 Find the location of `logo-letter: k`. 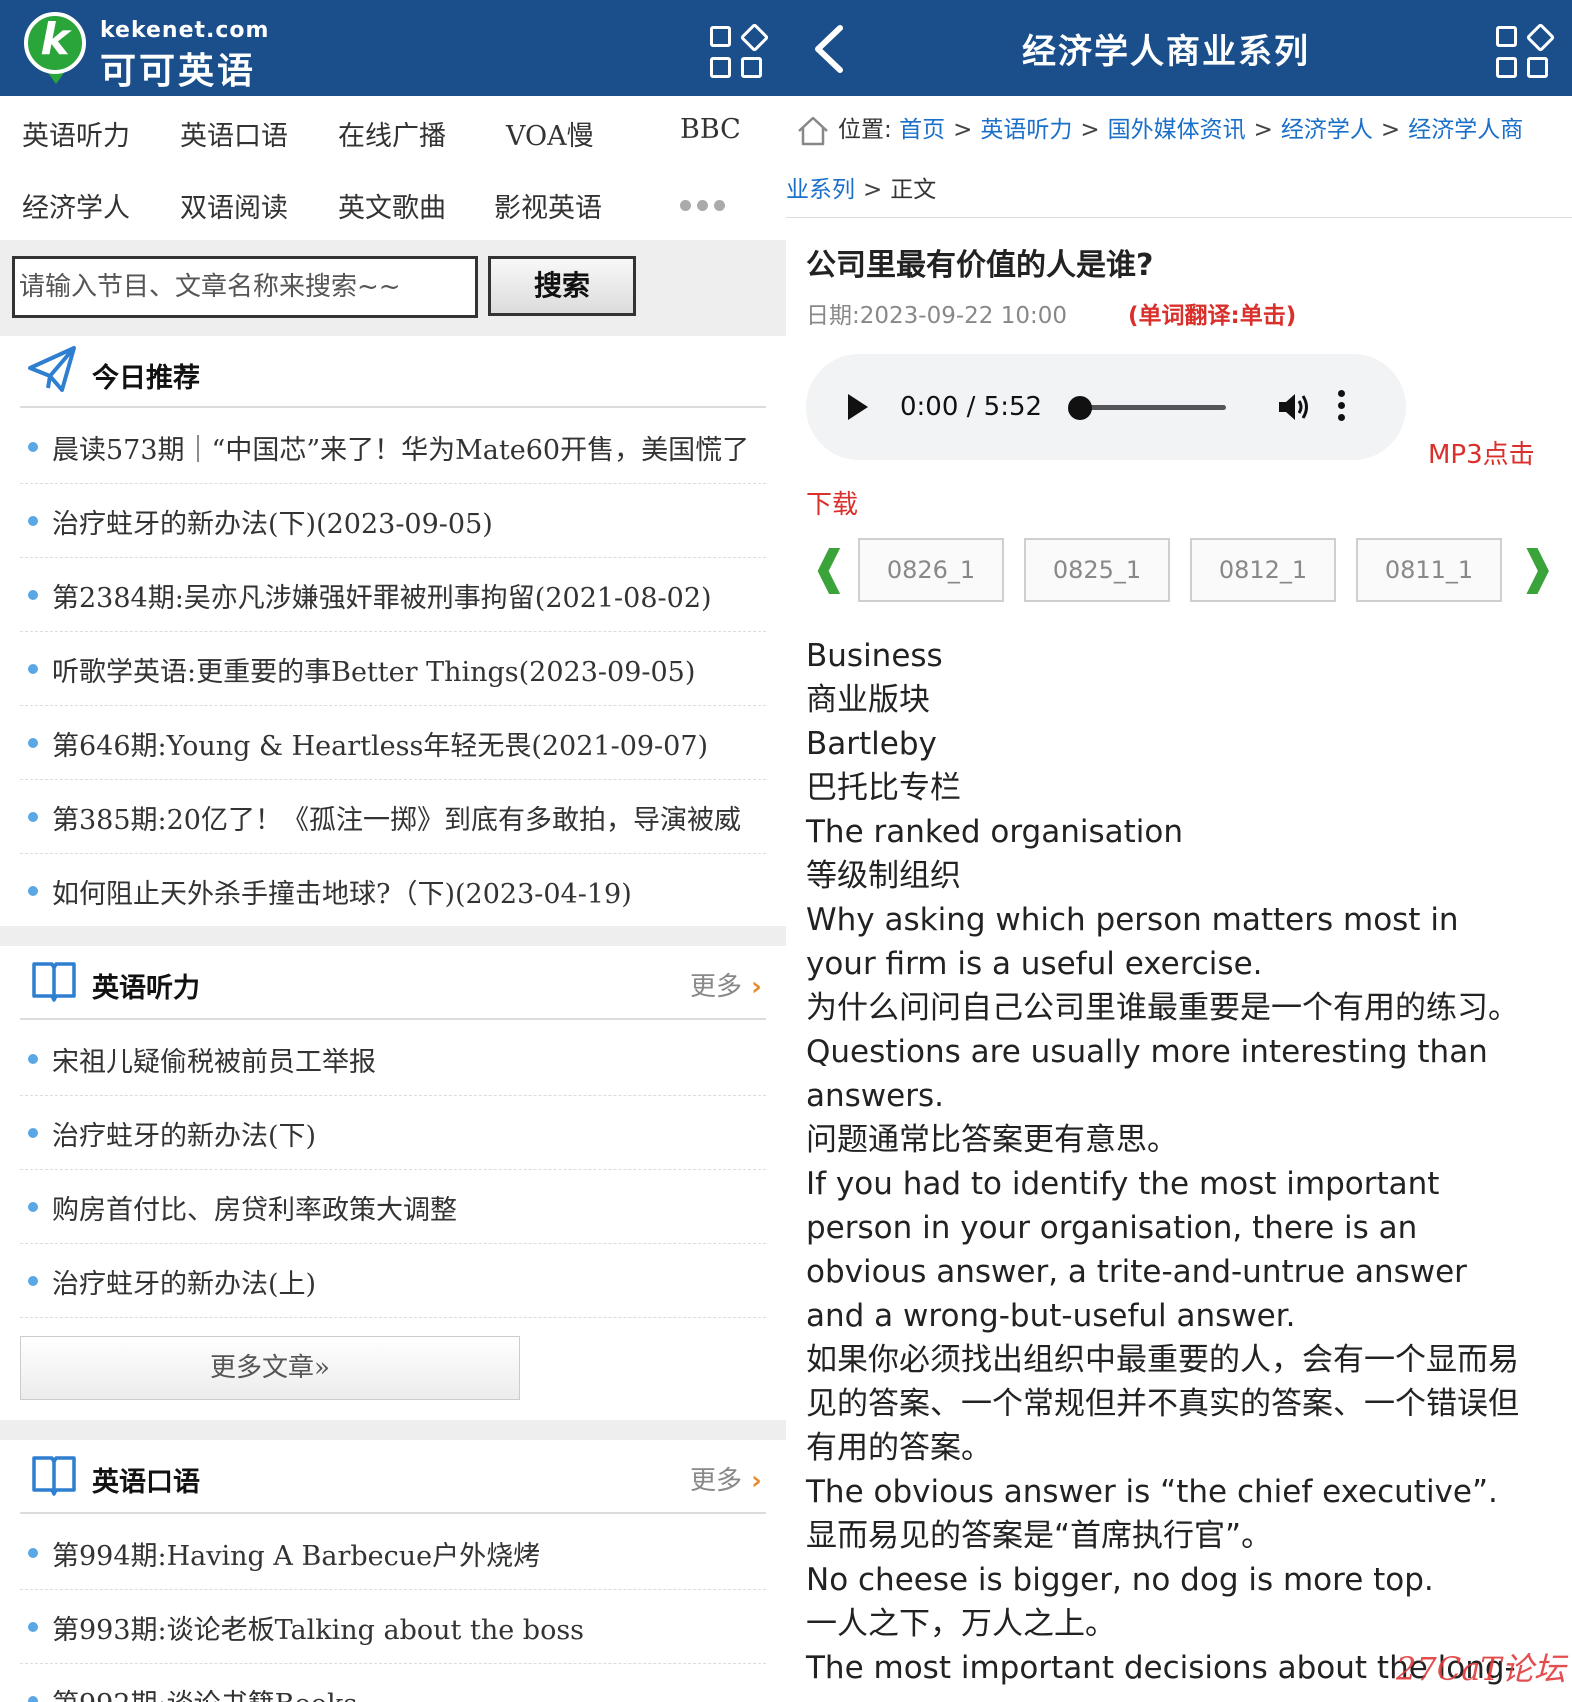

logo-letter: k is located at coordinates (55, 39).